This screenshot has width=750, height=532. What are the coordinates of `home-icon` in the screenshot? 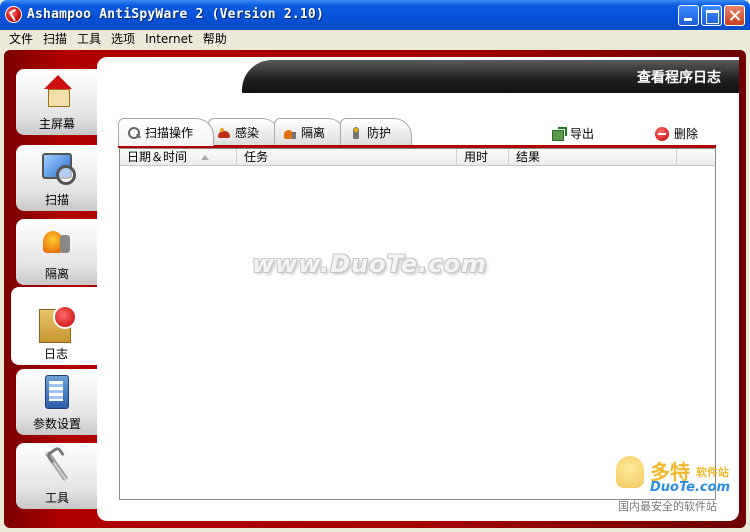 It's located at (57, 92).